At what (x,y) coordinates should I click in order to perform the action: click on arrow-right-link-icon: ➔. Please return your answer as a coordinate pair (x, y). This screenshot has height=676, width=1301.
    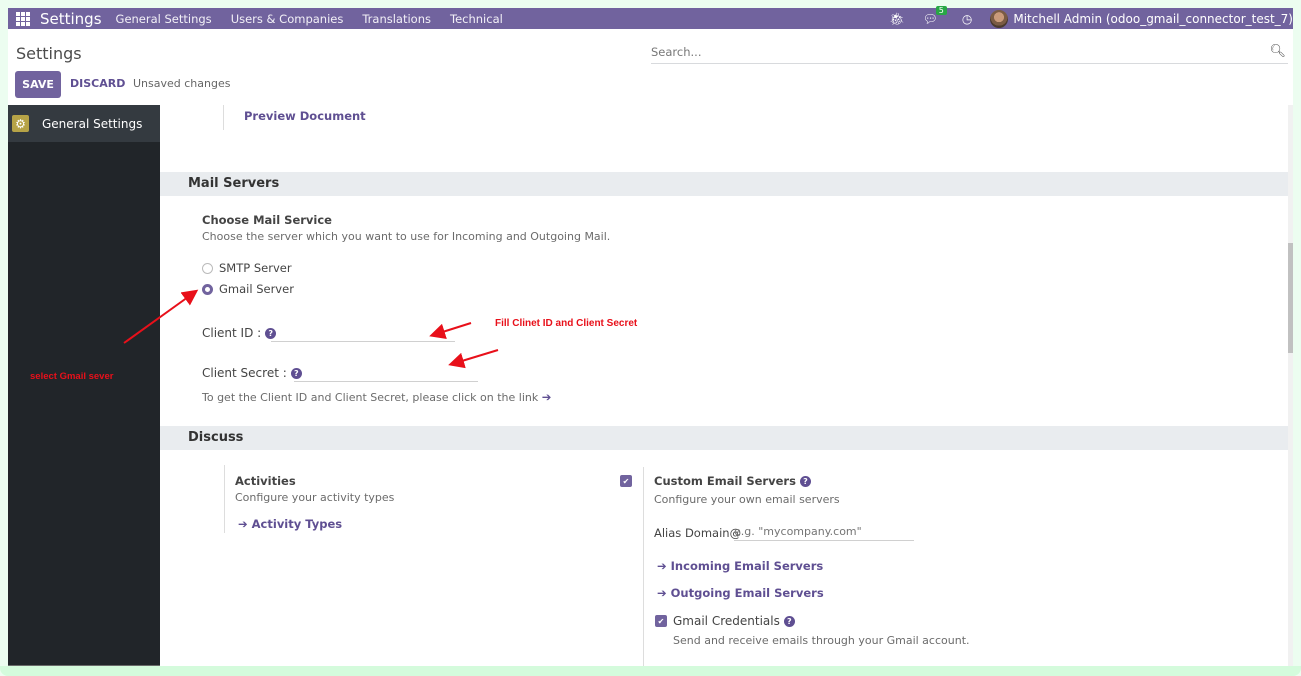
    Looking at the image, I should click on (547, 397).